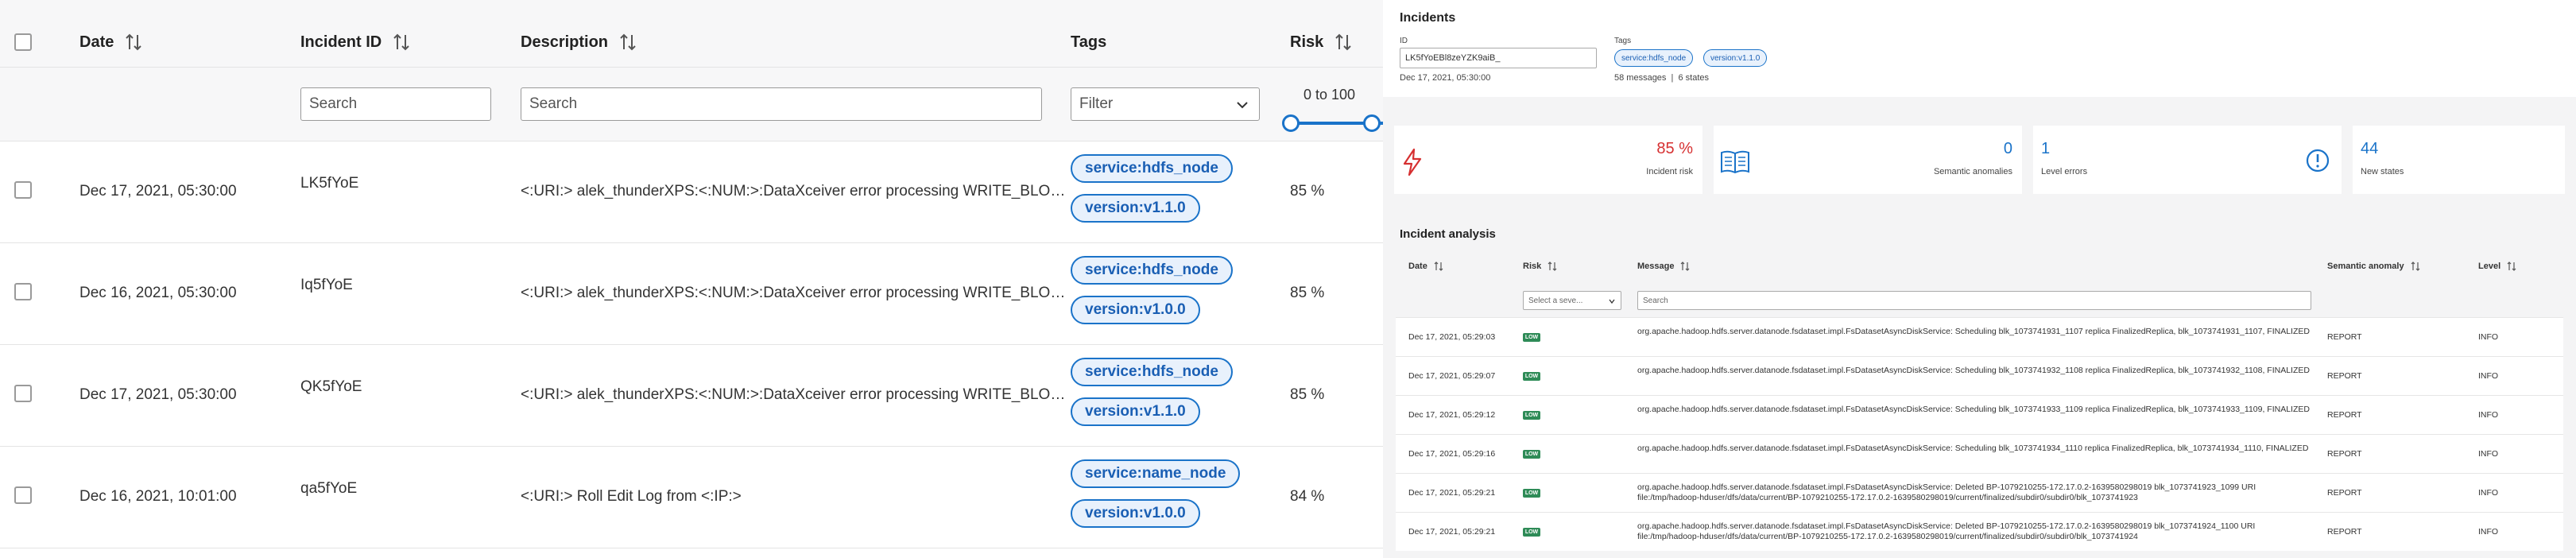 This screenshot has width=2576, height=558. What do you see at coordinates (1448, 234) in the screenshot?
I see `incident-analysis-title: Incident analysis` at bounding box center [1448, 234].